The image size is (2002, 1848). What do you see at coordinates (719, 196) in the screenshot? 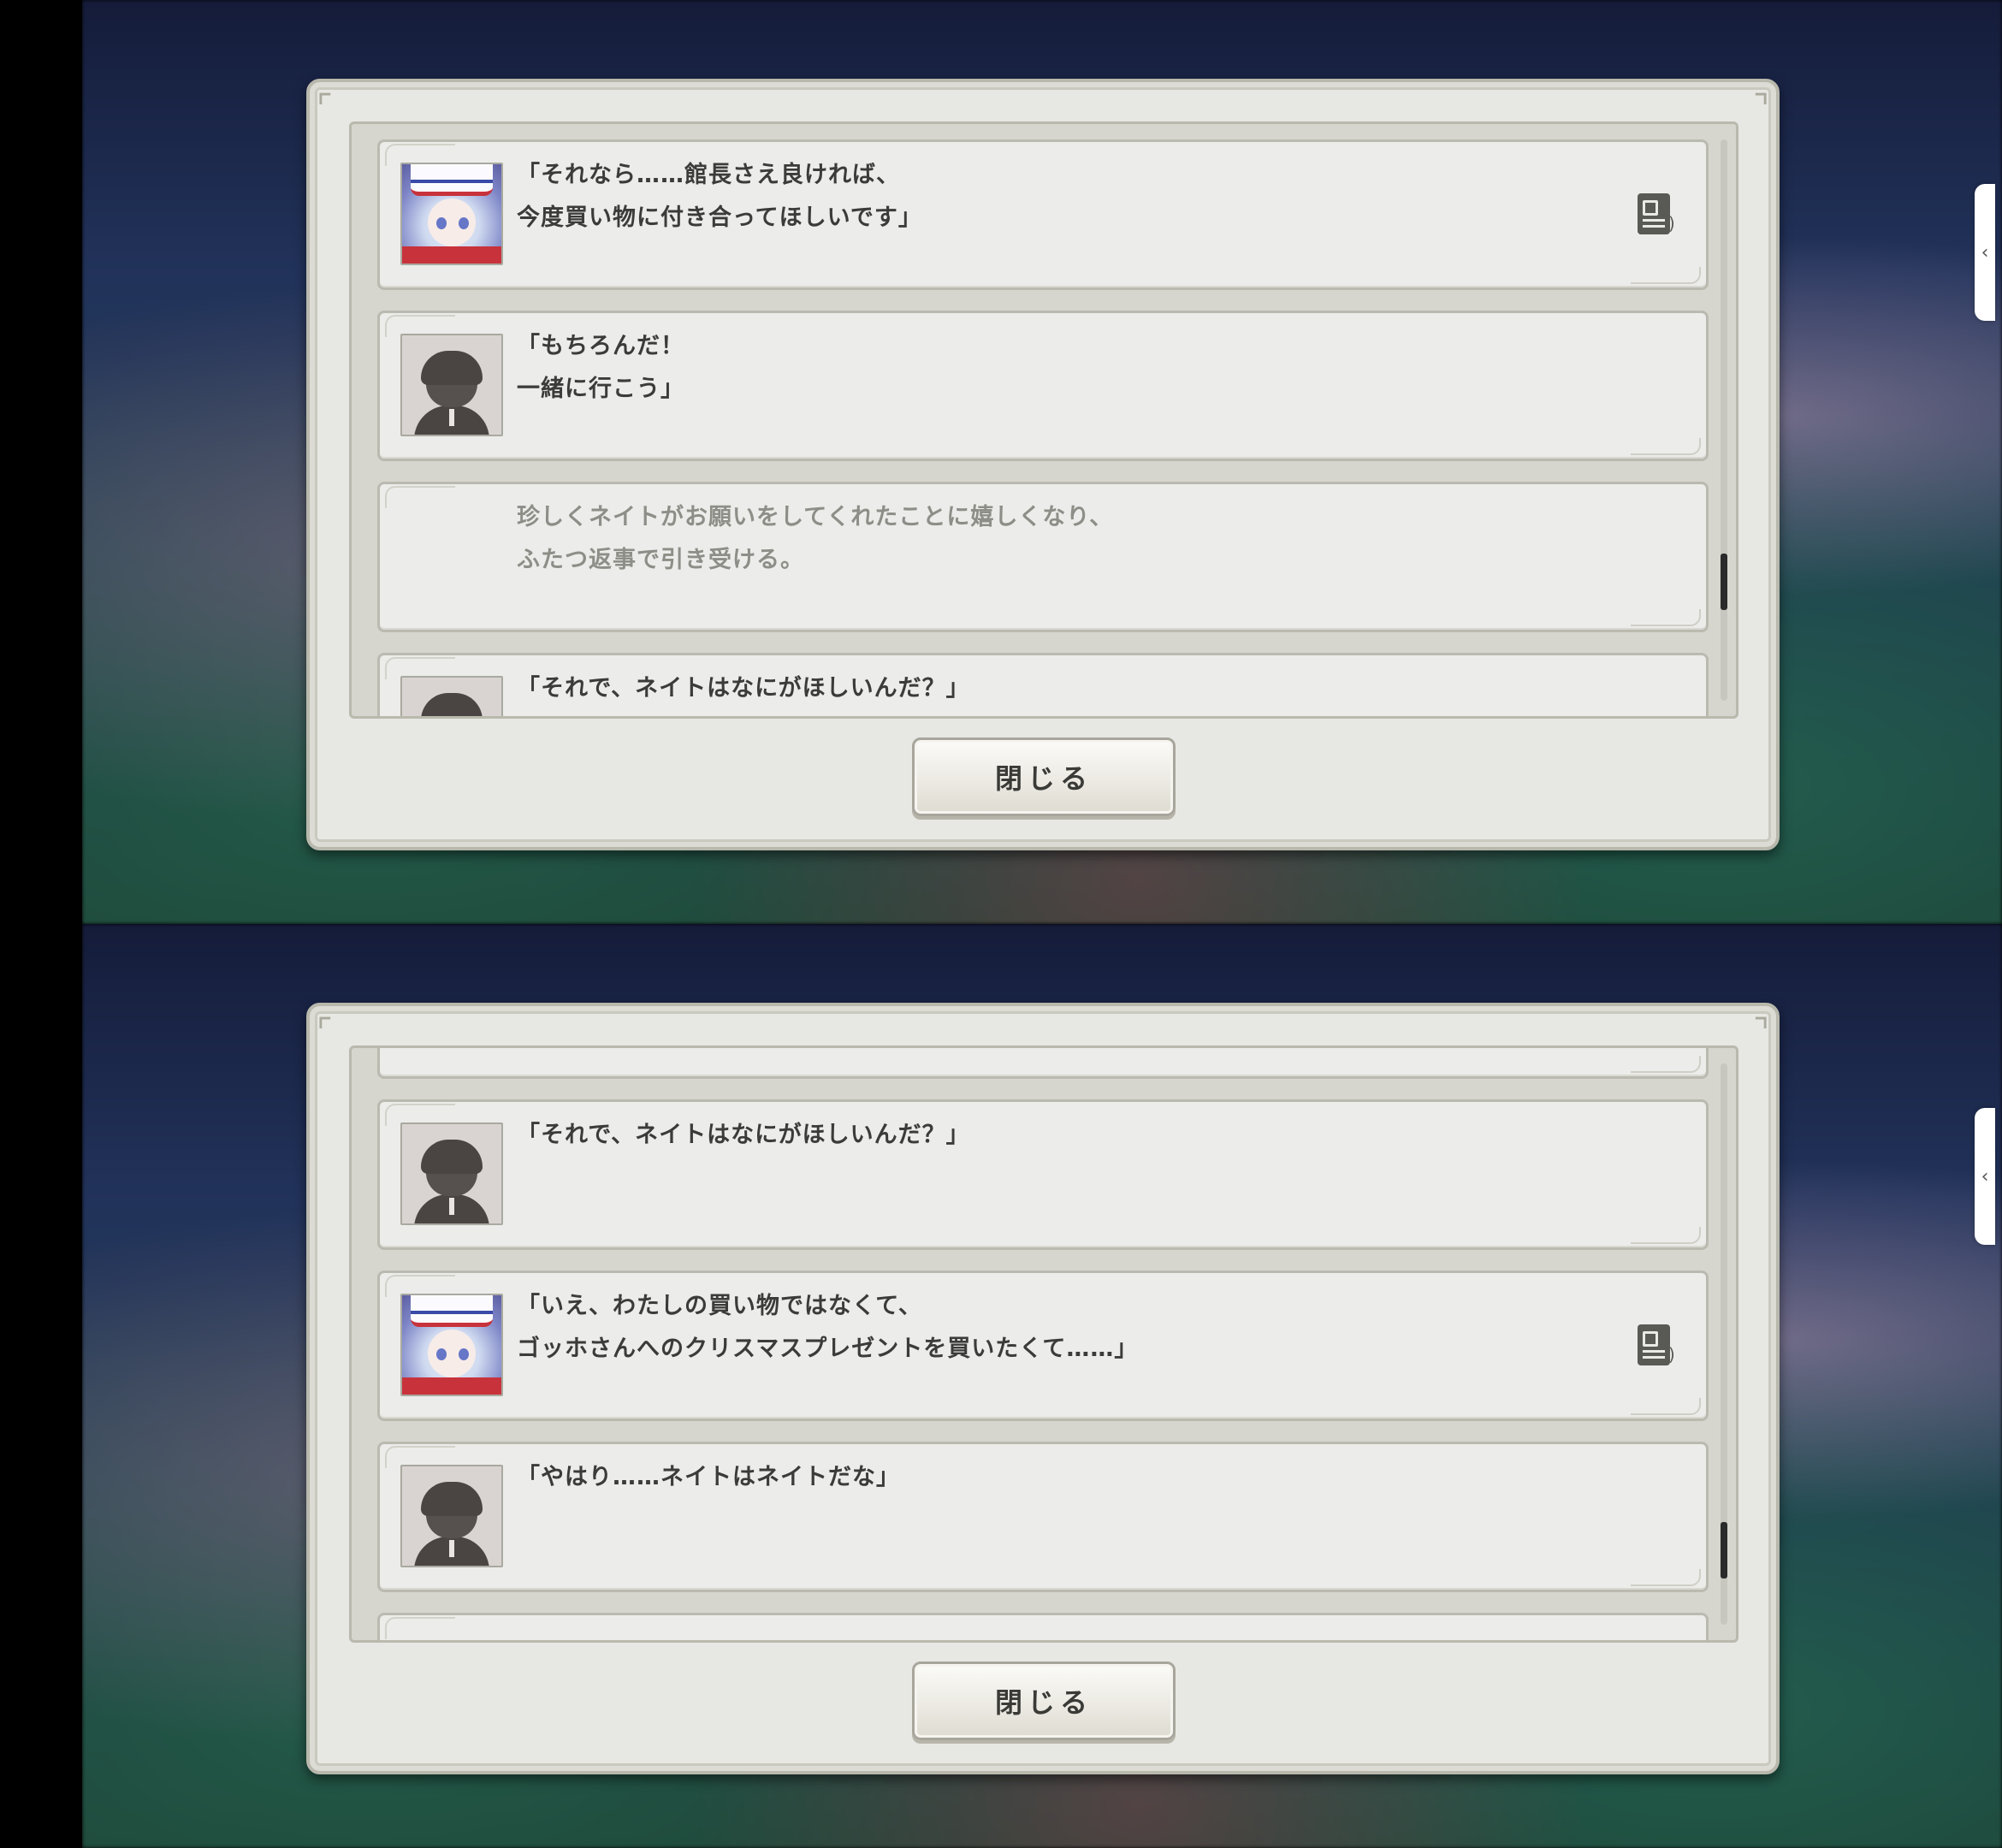
I see `dialogue-text: 「それなら……館長さえ良ければ、 今度買い物に付き合ってほしいです」` at bounding box center [719, 196].